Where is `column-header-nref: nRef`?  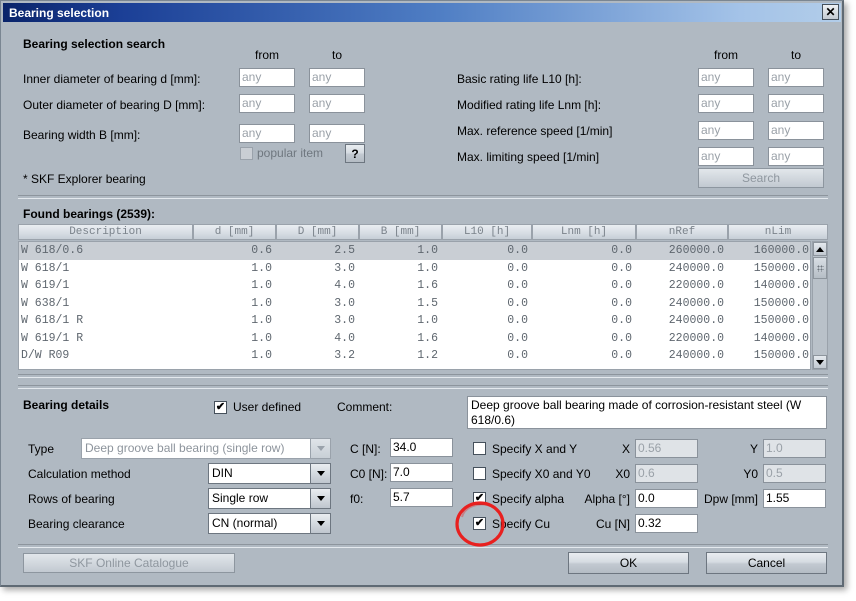 column-header-nref: nRef is located at coordinates (682, 232).